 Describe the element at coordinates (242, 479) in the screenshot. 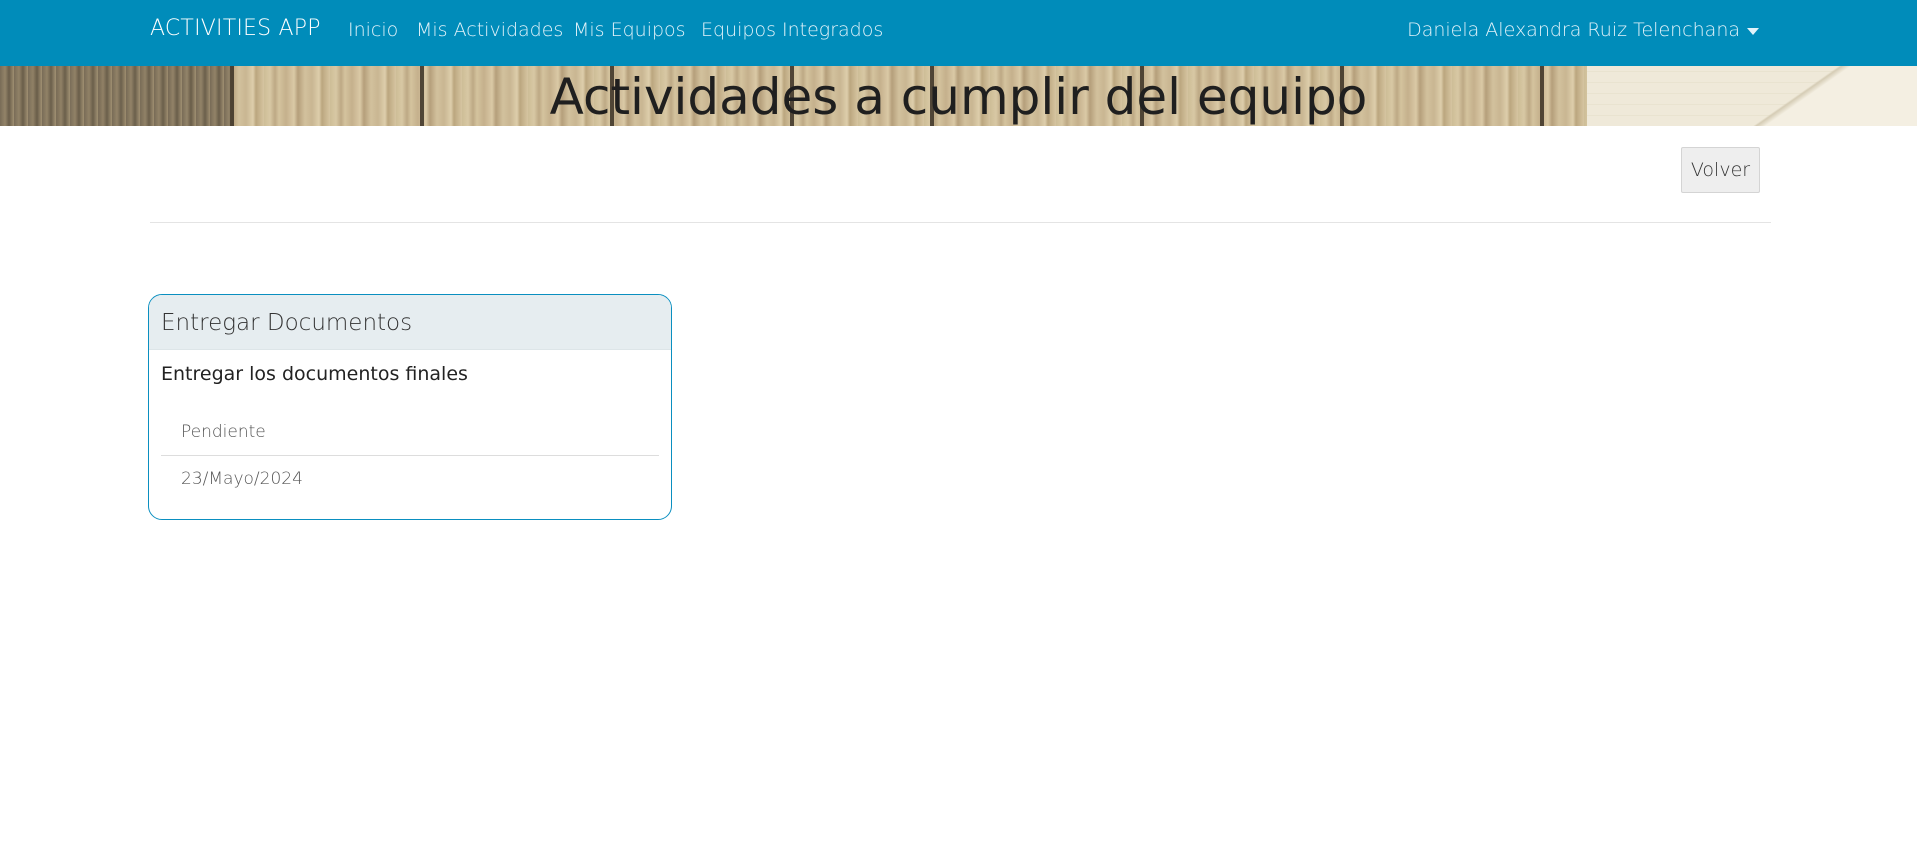

I see `activity-due-date: 23/Mayo/2024` at that location.